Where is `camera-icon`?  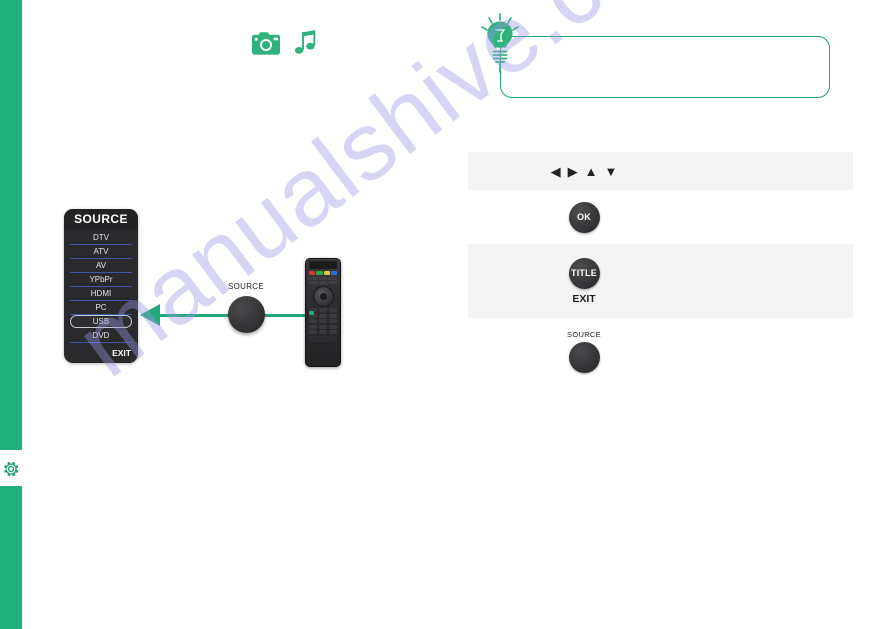
camera-icon is located at coordinates (266, 46).